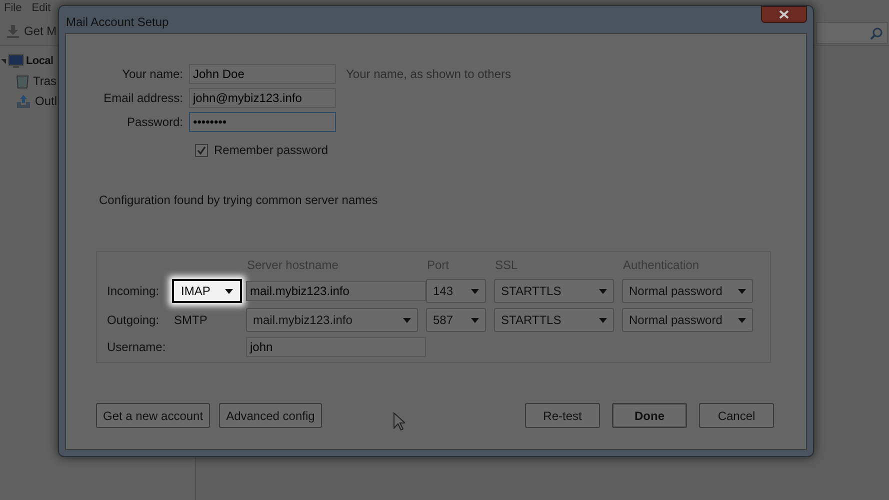  Describe the element at coordinates (190, 319) in the screenshot. I see `protocol-label: SMTP` at that location.